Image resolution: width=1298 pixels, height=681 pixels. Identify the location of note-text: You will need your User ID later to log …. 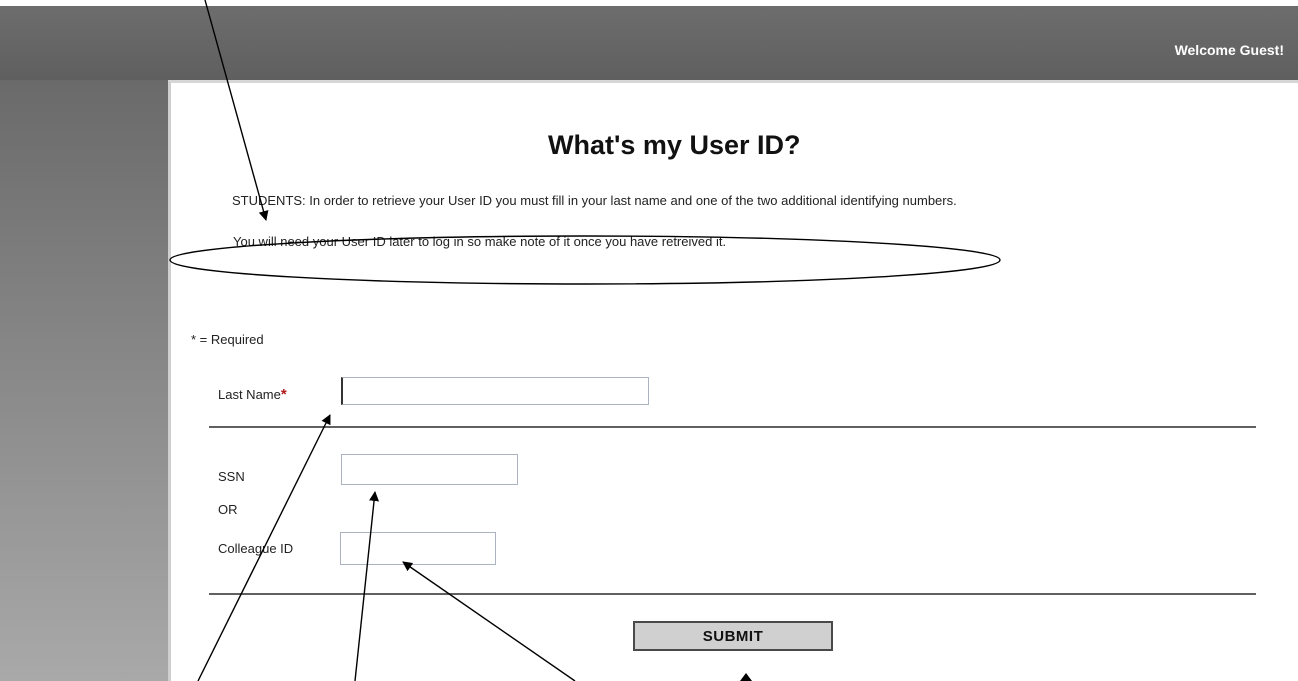
(480, 241).